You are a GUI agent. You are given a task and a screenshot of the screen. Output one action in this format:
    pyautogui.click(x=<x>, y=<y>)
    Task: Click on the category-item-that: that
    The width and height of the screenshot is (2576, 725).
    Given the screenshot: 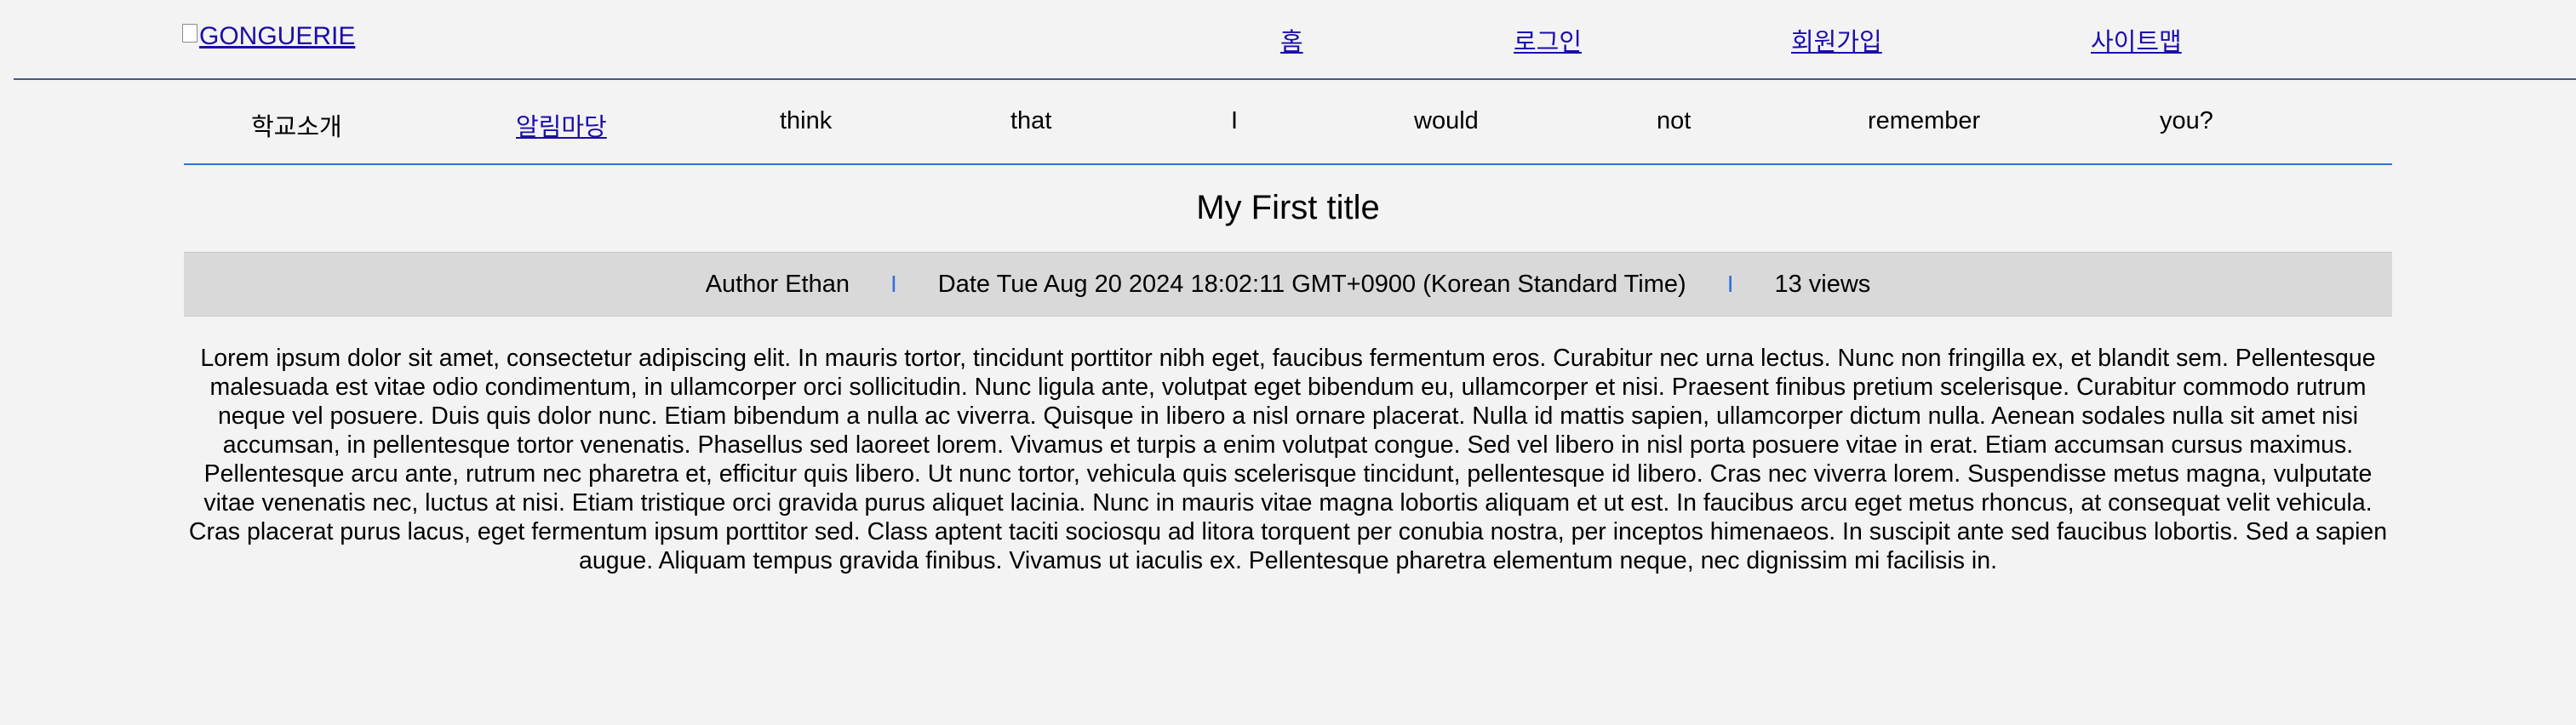 What is the action you would take?
    pyautogui.click(x=1030, y=121)
    